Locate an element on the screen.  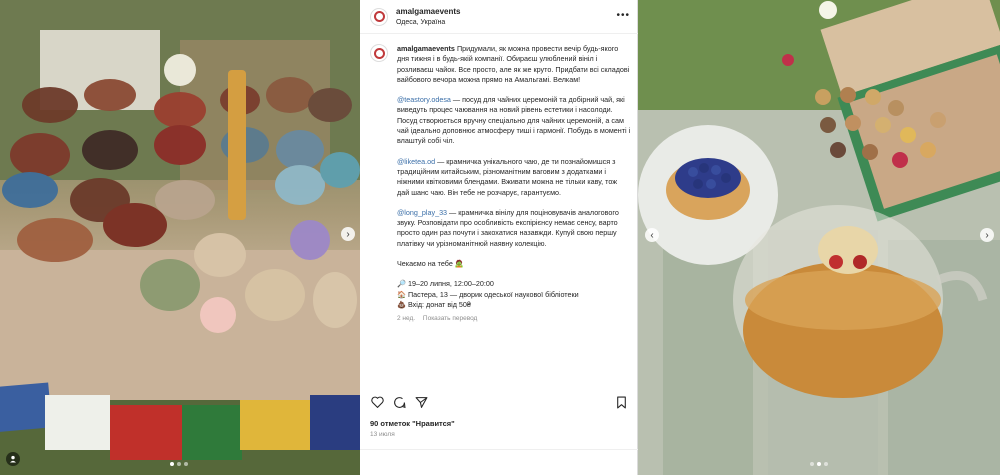
avatar is located at coordinates (379, 16).